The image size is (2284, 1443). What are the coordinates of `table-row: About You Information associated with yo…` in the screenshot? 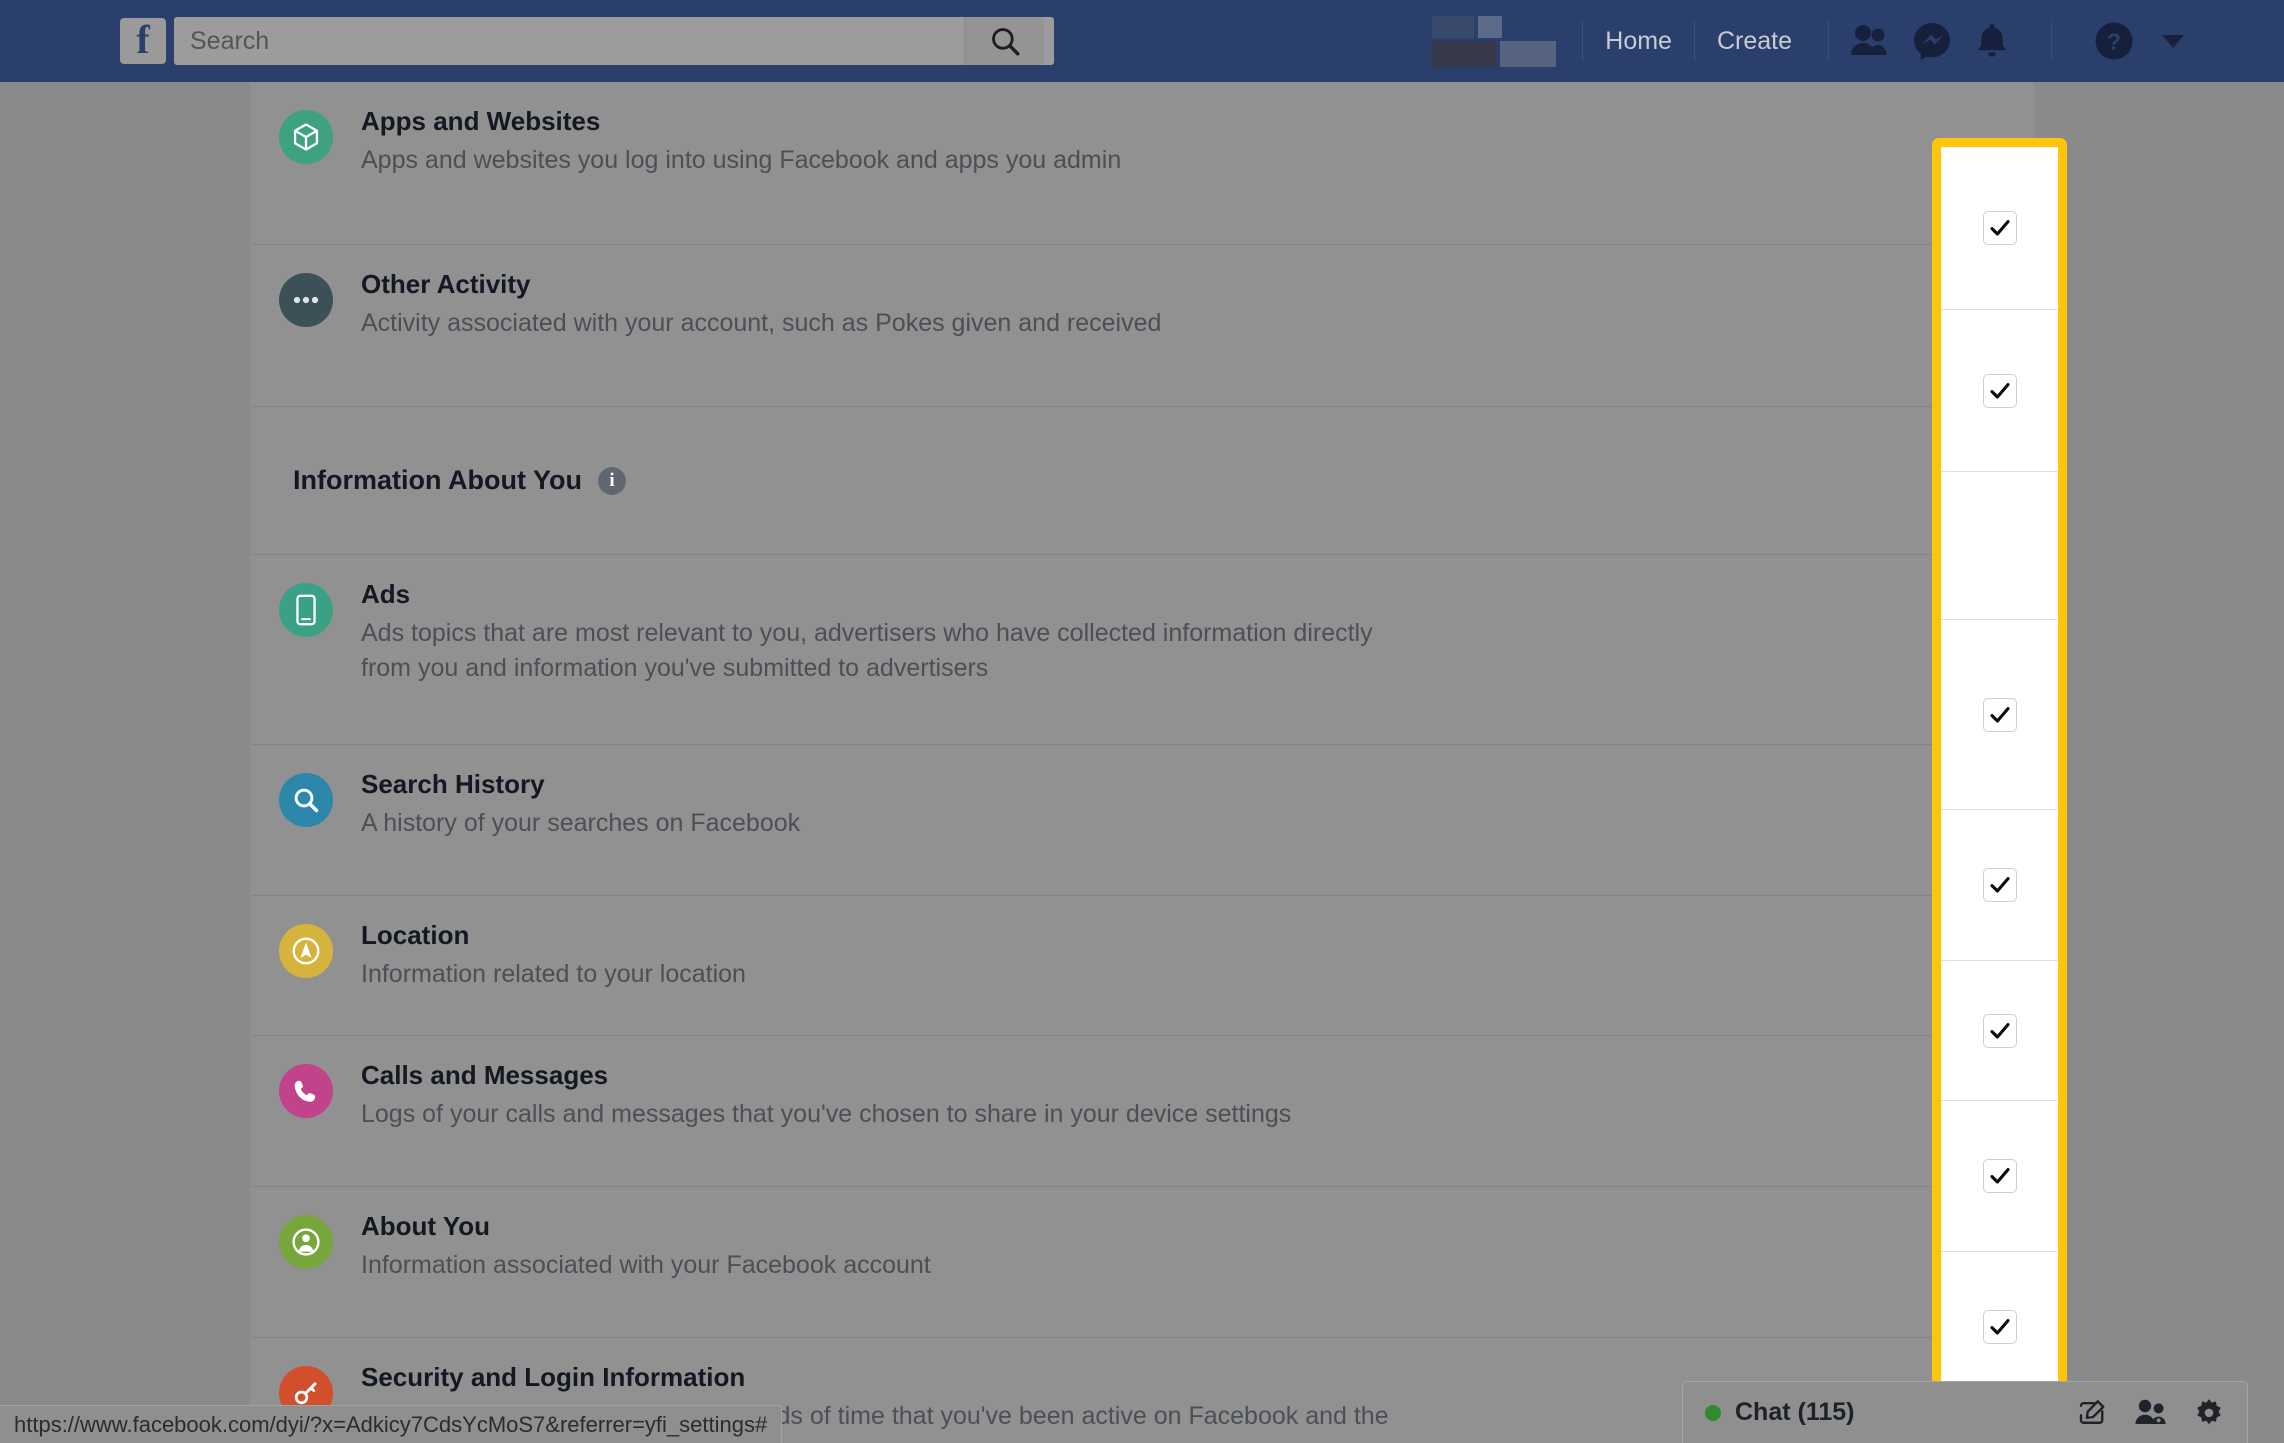 It's located at (1142, 1261).